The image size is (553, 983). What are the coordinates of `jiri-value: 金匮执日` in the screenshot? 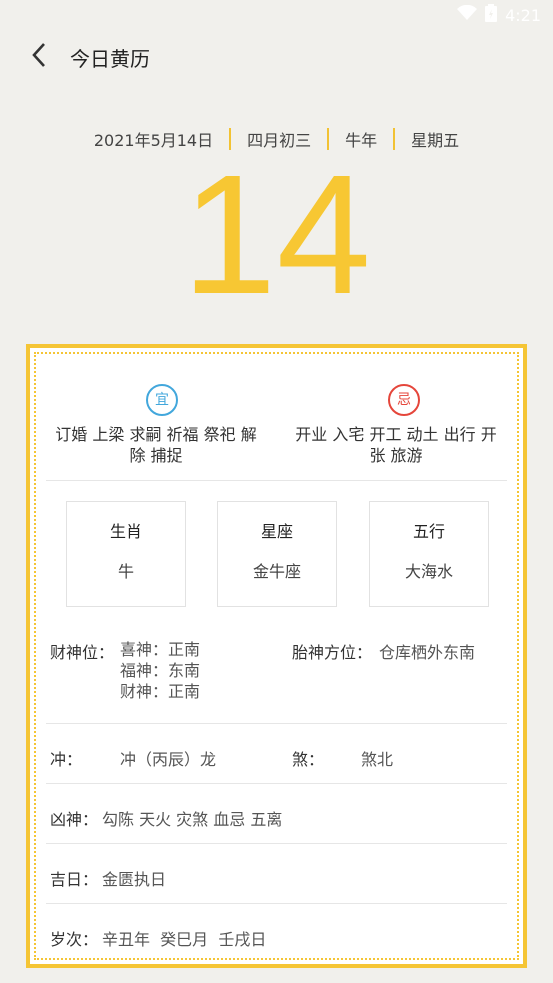 It's located at (134, 879).